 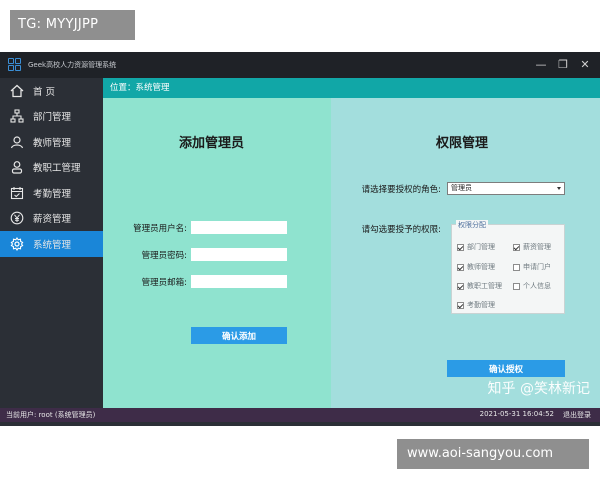 I want to click on tg-badge: TG: MYYJJPP, so click(x=72, y=25).